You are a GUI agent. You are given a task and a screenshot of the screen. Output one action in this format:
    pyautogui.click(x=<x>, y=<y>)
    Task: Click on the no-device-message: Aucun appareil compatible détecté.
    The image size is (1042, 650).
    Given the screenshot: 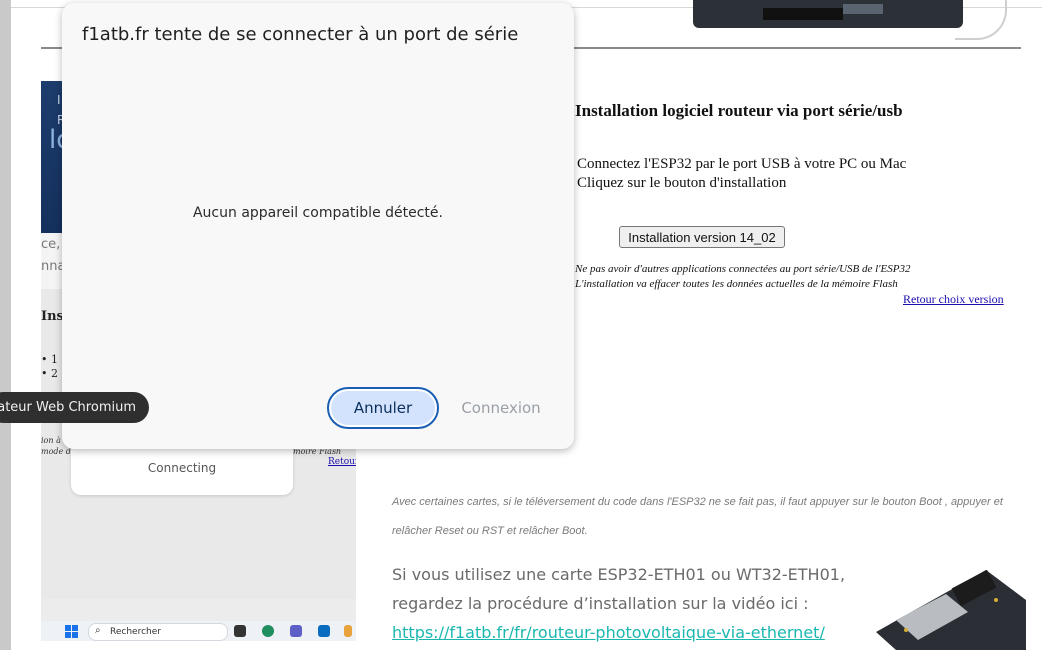 What is the action you would take?
    pyautogui.click(x=317, y=213)
    